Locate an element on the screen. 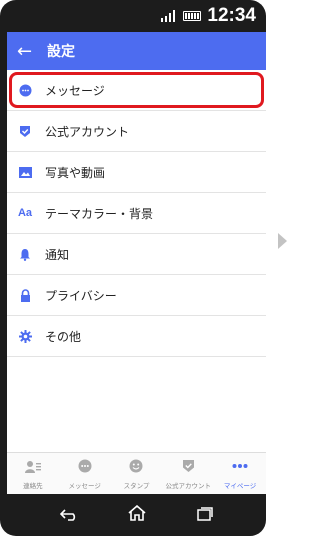  gear-icon is located at coordinates (25, 336).